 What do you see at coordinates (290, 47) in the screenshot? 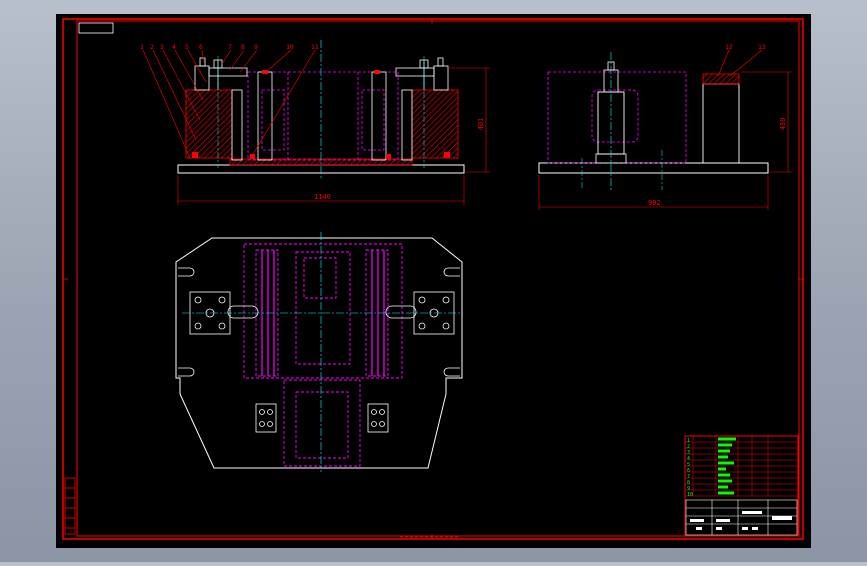
I see `part-label-10: 10` at bounding box center [290, 47].